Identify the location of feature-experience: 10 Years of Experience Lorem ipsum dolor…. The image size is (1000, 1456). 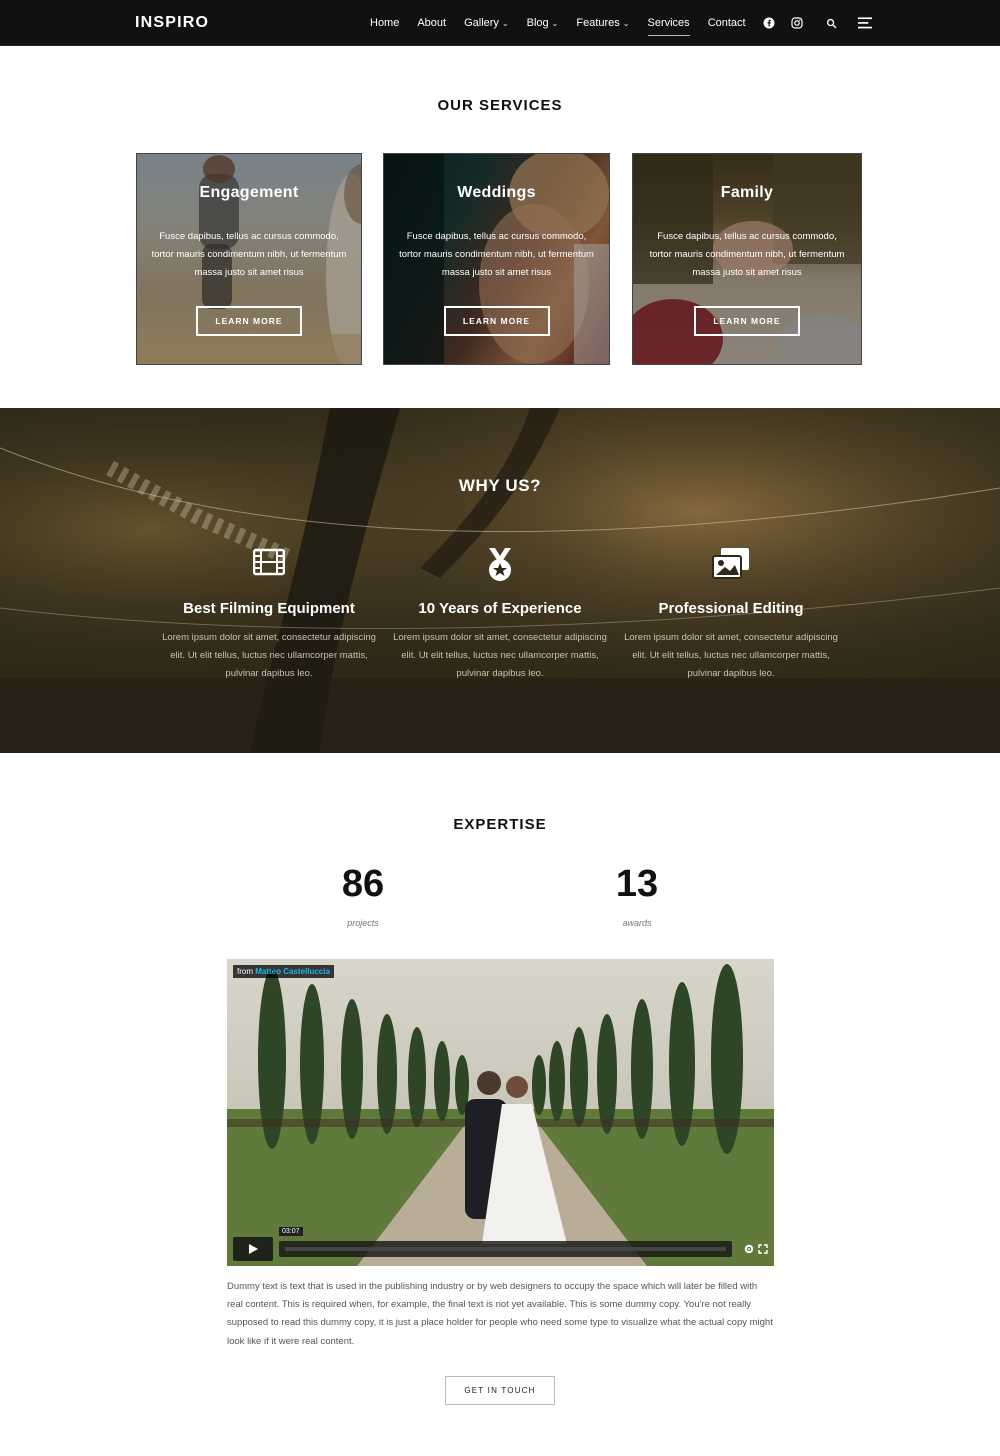
(500, 615).